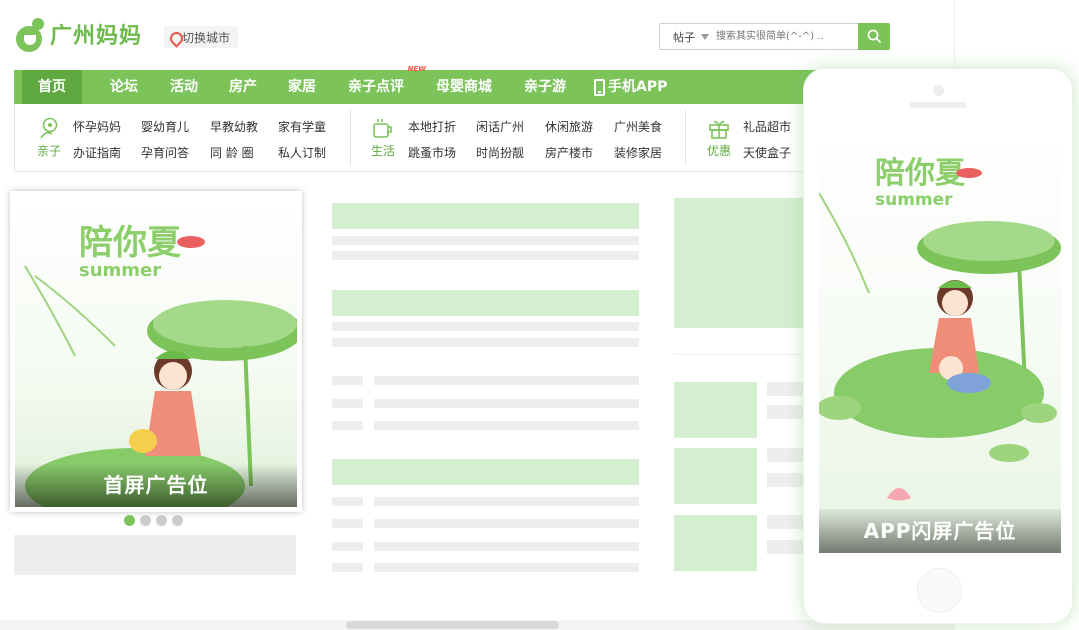  I want to click on nav-item-reviews: 亲子点评 NEW, so click(380, 84).